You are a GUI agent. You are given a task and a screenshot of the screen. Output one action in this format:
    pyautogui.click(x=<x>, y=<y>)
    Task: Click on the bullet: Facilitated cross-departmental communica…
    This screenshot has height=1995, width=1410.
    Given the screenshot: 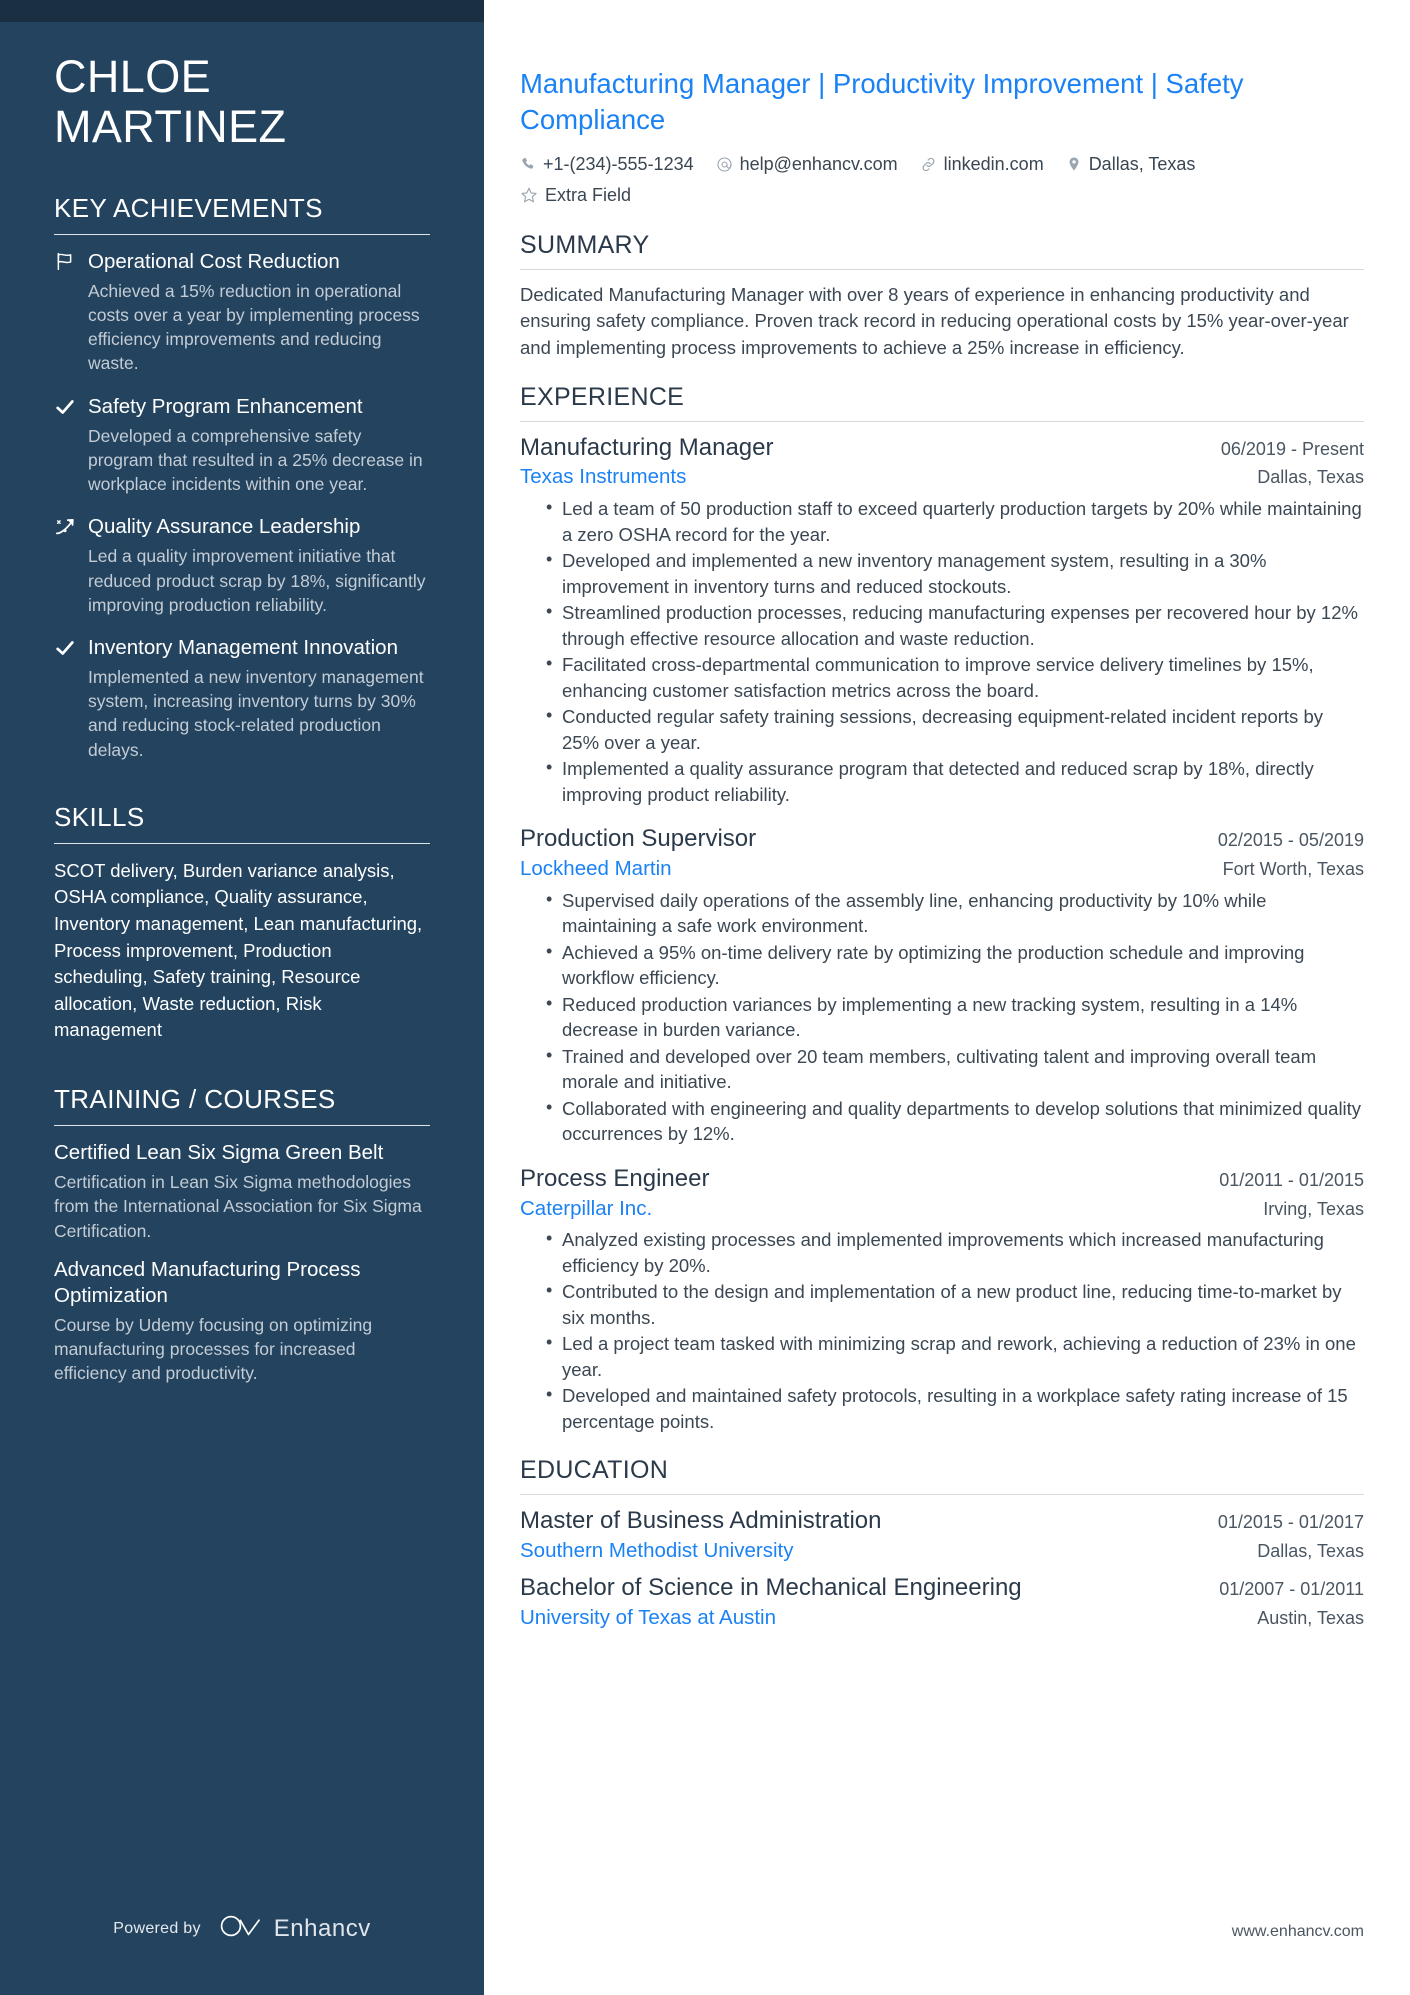 What is the action you would take?
    pyautogui.click(x=955, y=677)
    